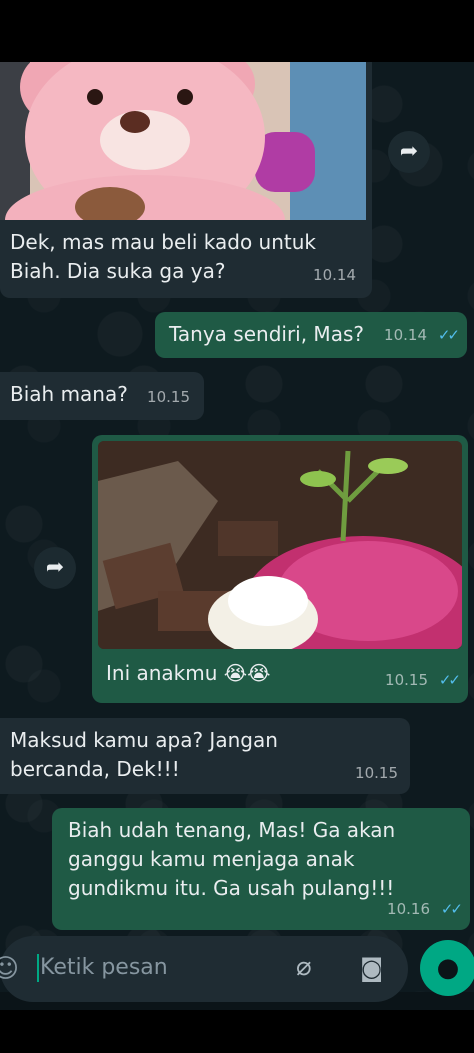 The width and height of the screenshot is (474, 1053). I want to click on camera-icon: ◙, so click(371, 968).